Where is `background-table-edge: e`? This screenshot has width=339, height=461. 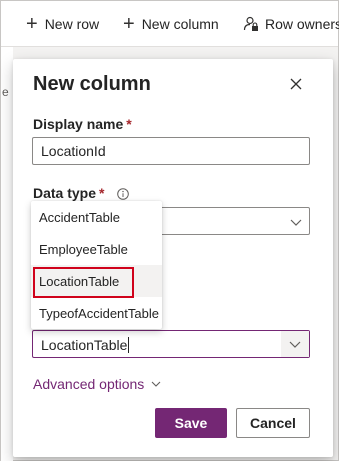
background-table-edge: e is located at coordinates (7, 254).